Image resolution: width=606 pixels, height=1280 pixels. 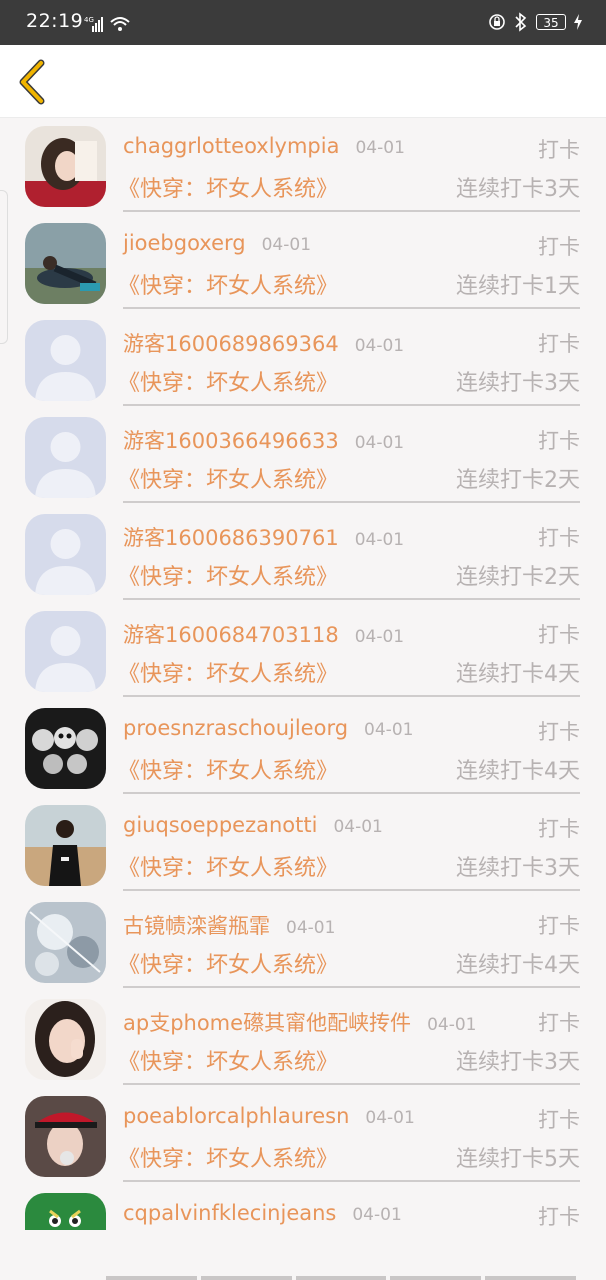 I want to click on header, so click(x=303, y=81).